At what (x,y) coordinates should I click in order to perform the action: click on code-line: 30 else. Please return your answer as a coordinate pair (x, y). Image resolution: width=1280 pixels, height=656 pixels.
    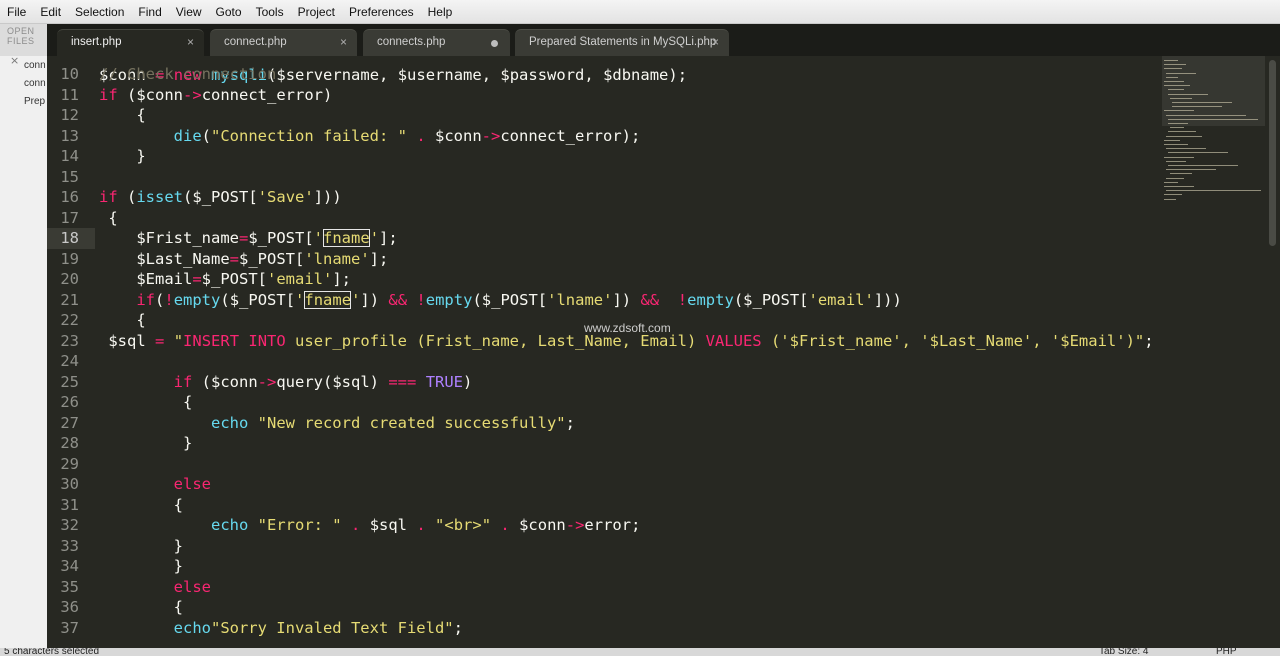
    Looking at the image, I should click on (604, 484).